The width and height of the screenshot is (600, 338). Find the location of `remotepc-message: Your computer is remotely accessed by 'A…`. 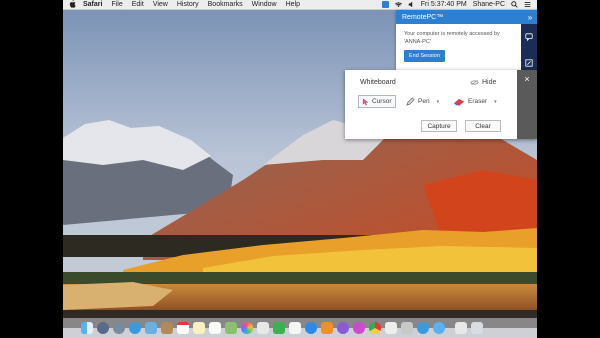

remotepc-message: Your computer is remotely accessed by 'A… is located at coordinates (452, 38).